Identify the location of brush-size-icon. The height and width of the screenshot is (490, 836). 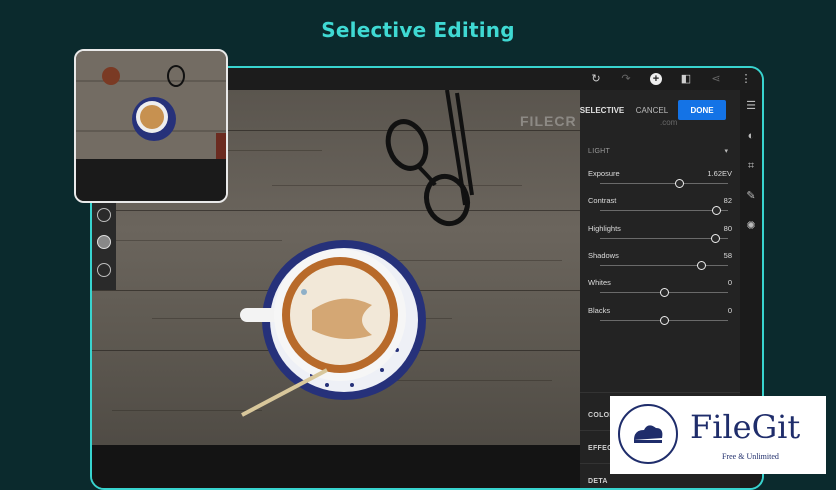
(104, 214).